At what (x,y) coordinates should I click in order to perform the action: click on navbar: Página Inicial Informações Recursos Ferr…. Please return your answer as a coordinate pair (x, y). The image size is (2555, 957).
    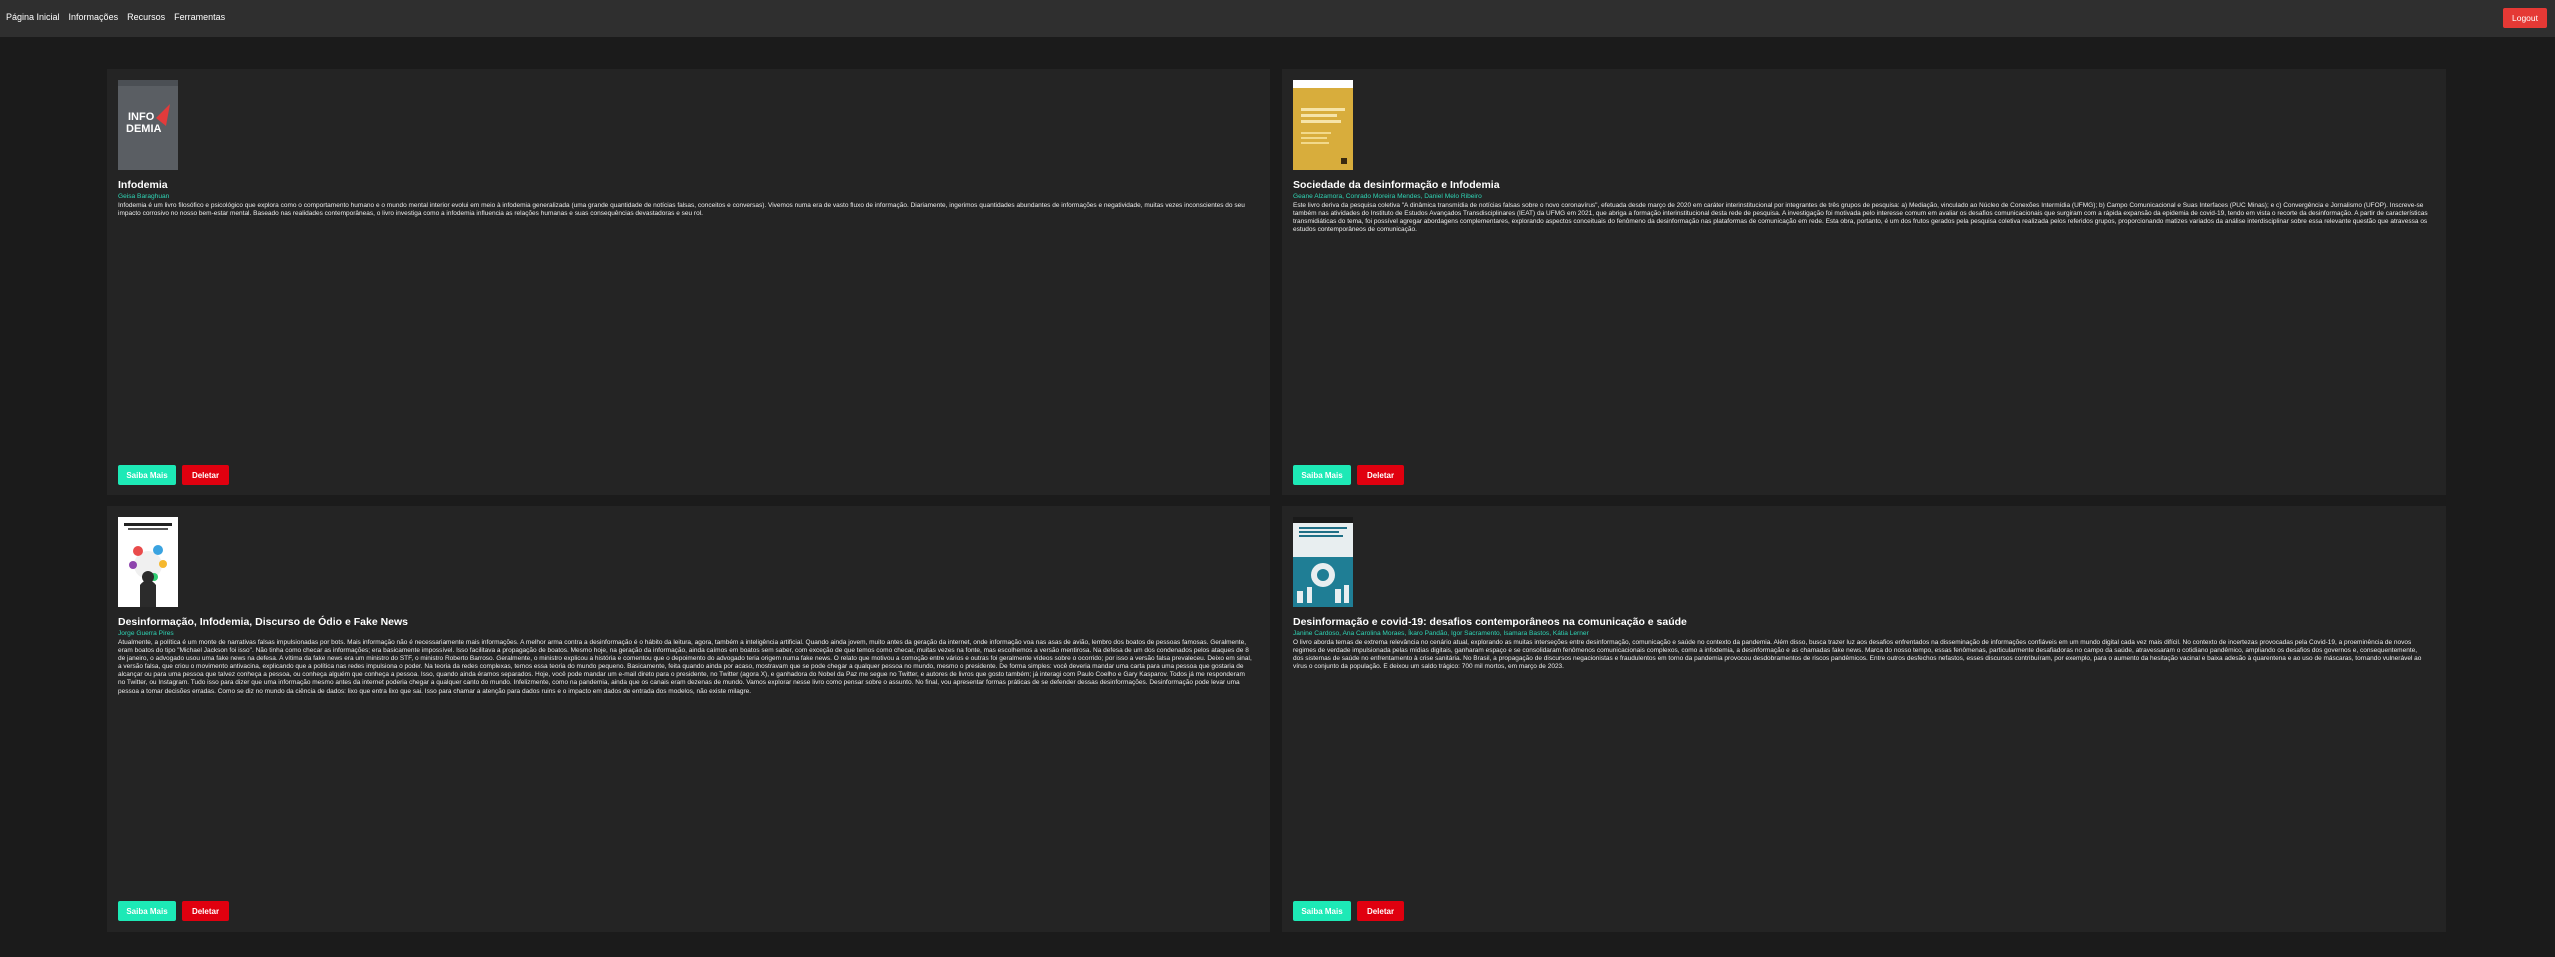
    Looking at the image, I should click on (1277, 18).